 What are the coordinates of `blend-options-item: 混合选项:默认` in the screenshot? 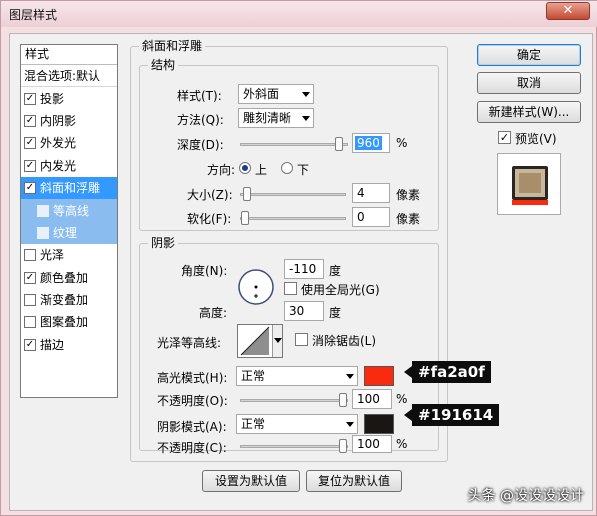 It's located at (69, 76).